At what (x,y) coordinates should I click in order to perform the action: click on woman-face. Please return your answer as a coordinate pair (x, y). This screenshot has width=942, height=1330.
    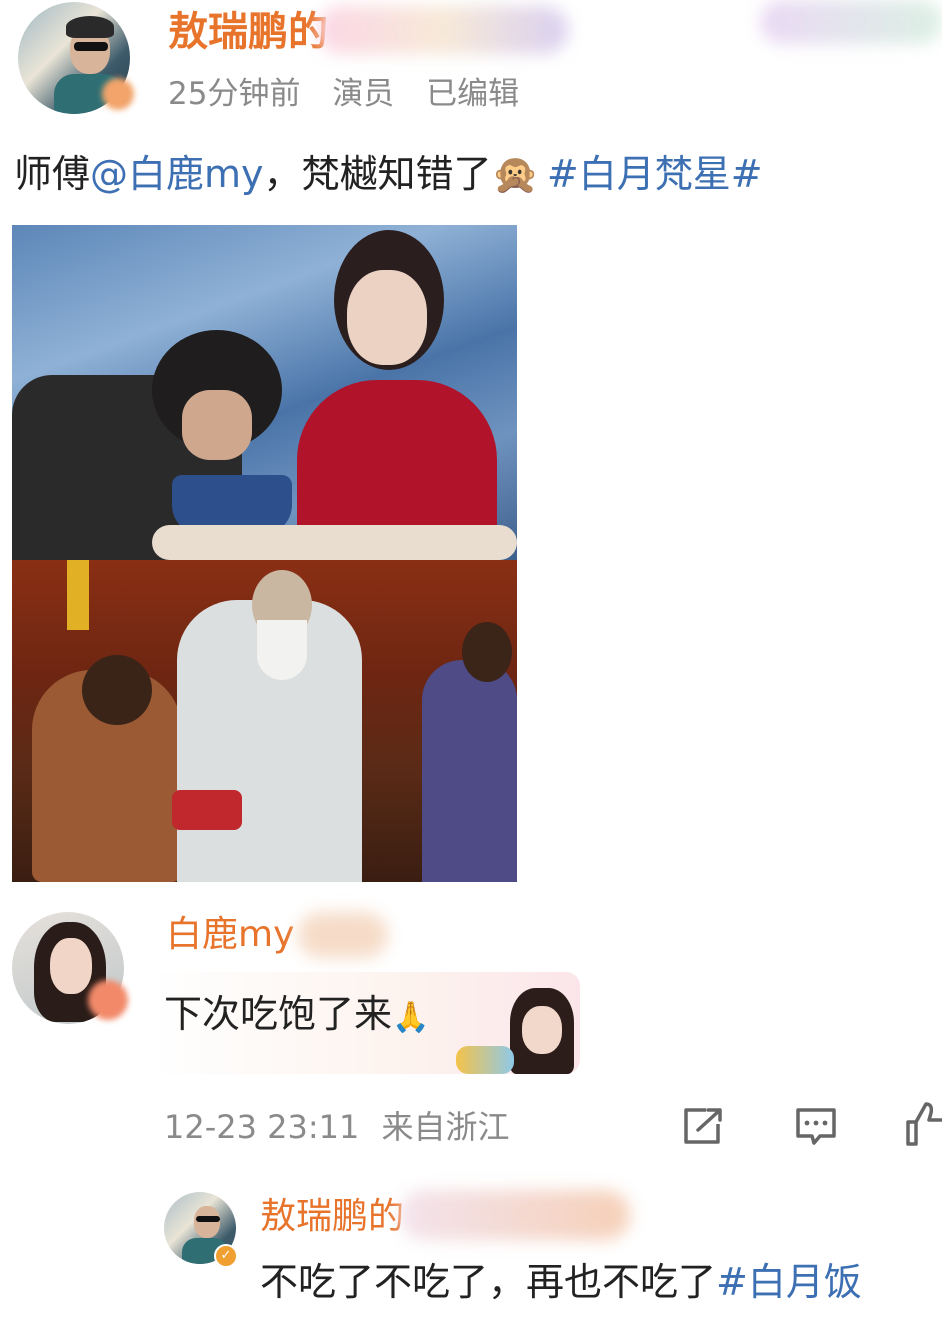
    Looking at the image, I should click on (387, 317).